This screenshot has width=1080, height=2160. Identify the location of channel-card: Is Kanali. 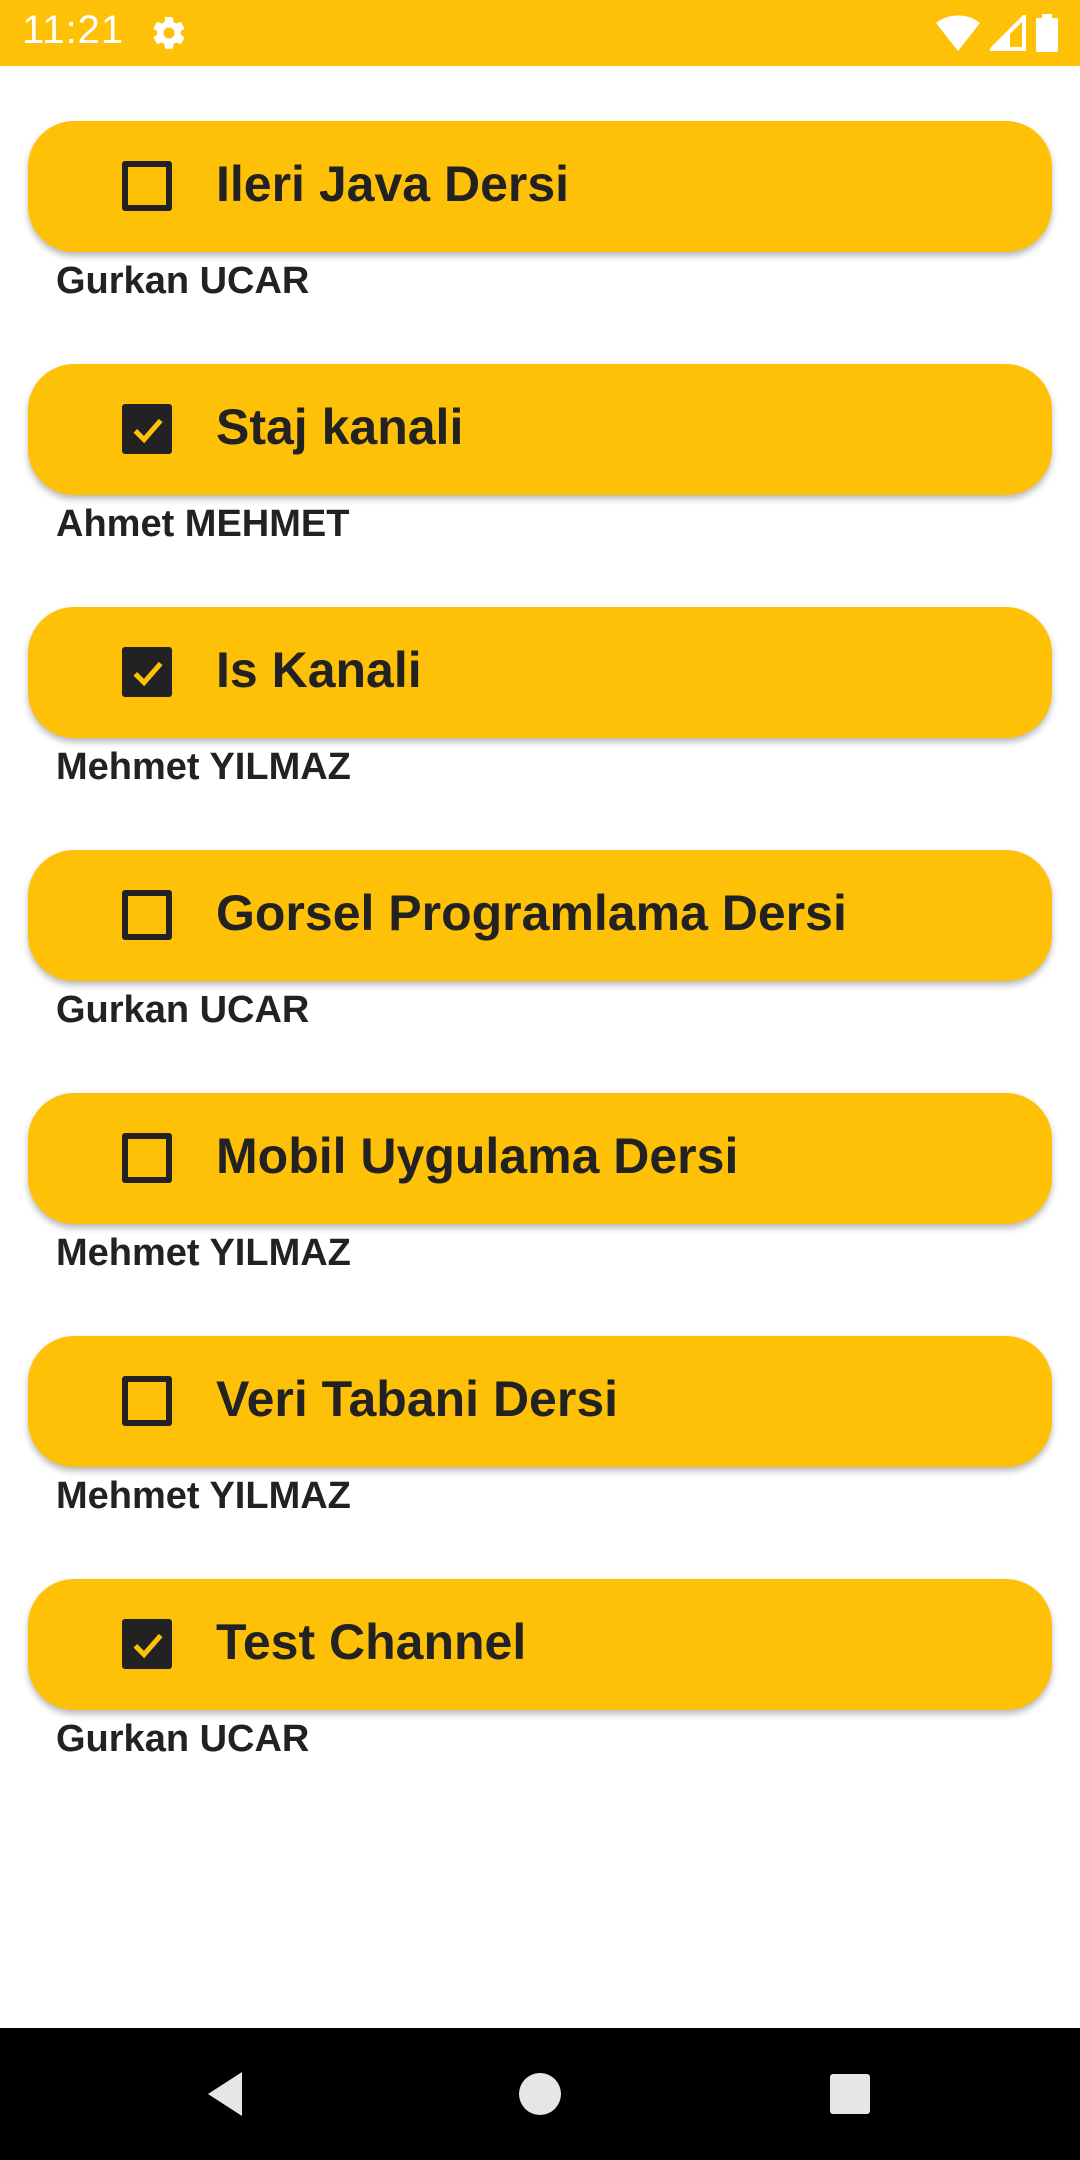
(540, 672).